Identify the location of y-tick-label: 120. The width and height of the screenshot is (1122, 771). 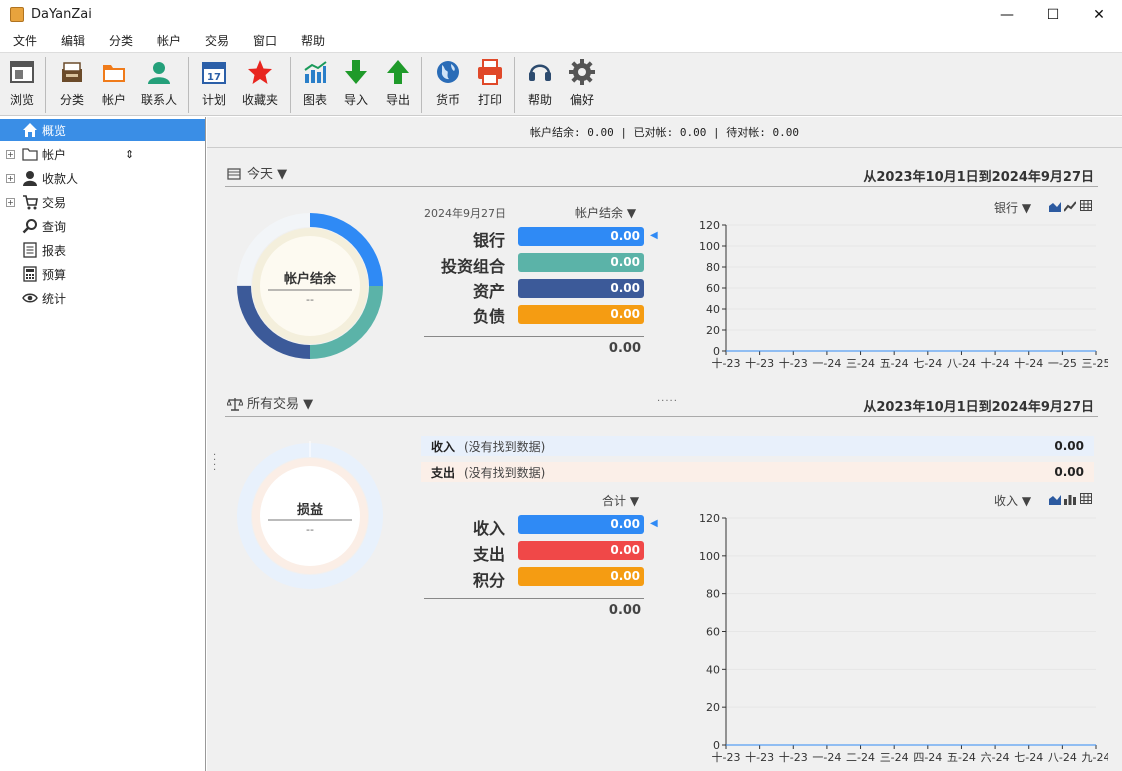
(709, 225).